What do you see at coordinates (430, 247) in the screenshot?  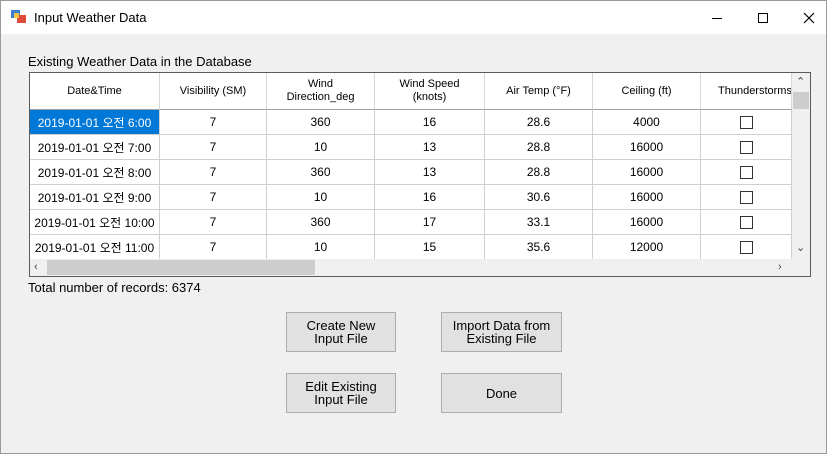 I see `table-cell-wind-speed: 15` at bounding box center [430, 247].